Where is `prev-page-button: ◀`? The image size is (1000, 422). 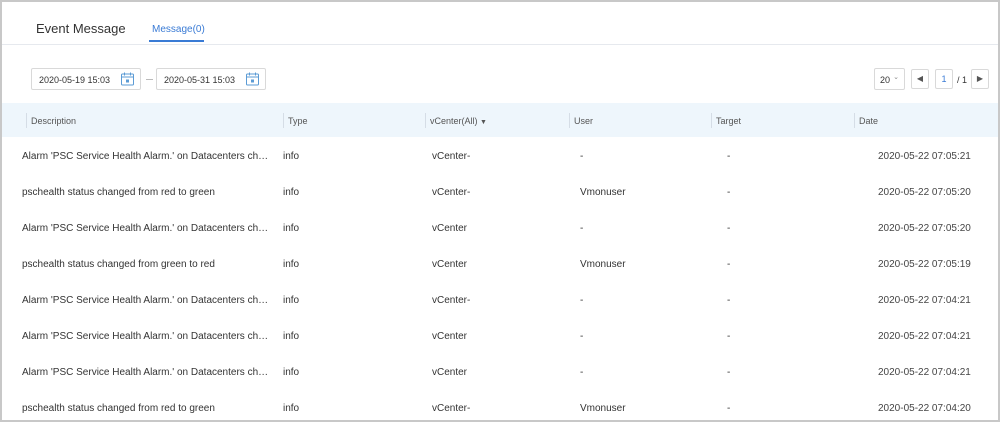
prev-page-button: ◀ is located at coordinates (920, 79).